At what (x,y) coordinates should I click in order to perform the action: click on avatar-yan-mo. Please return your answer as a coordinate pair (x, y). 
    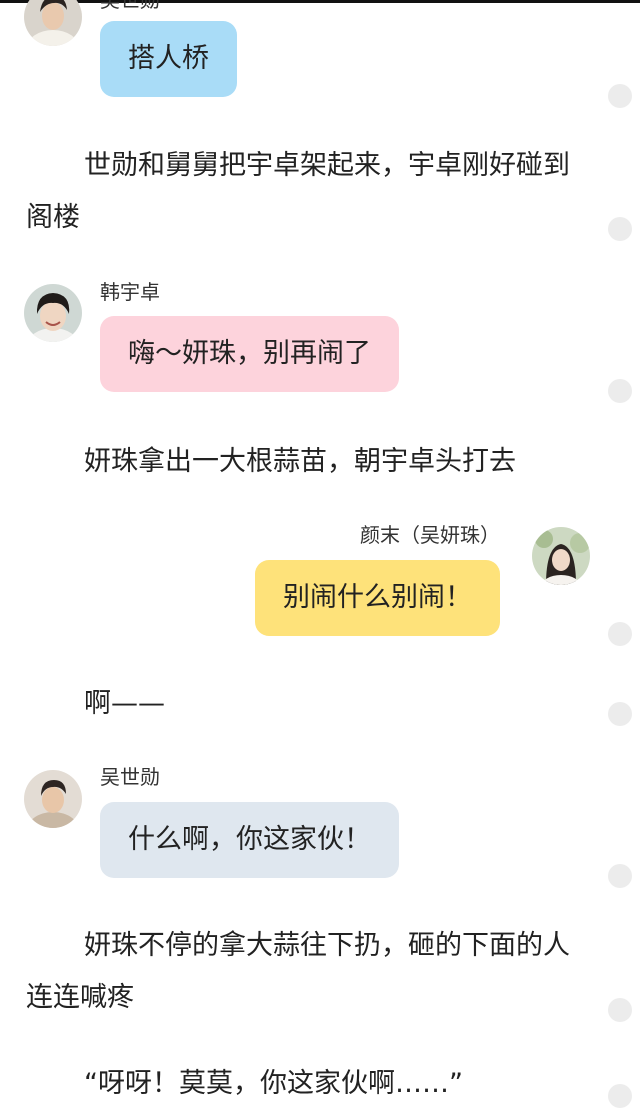
    Looking at the image, I should click on (561, 556).